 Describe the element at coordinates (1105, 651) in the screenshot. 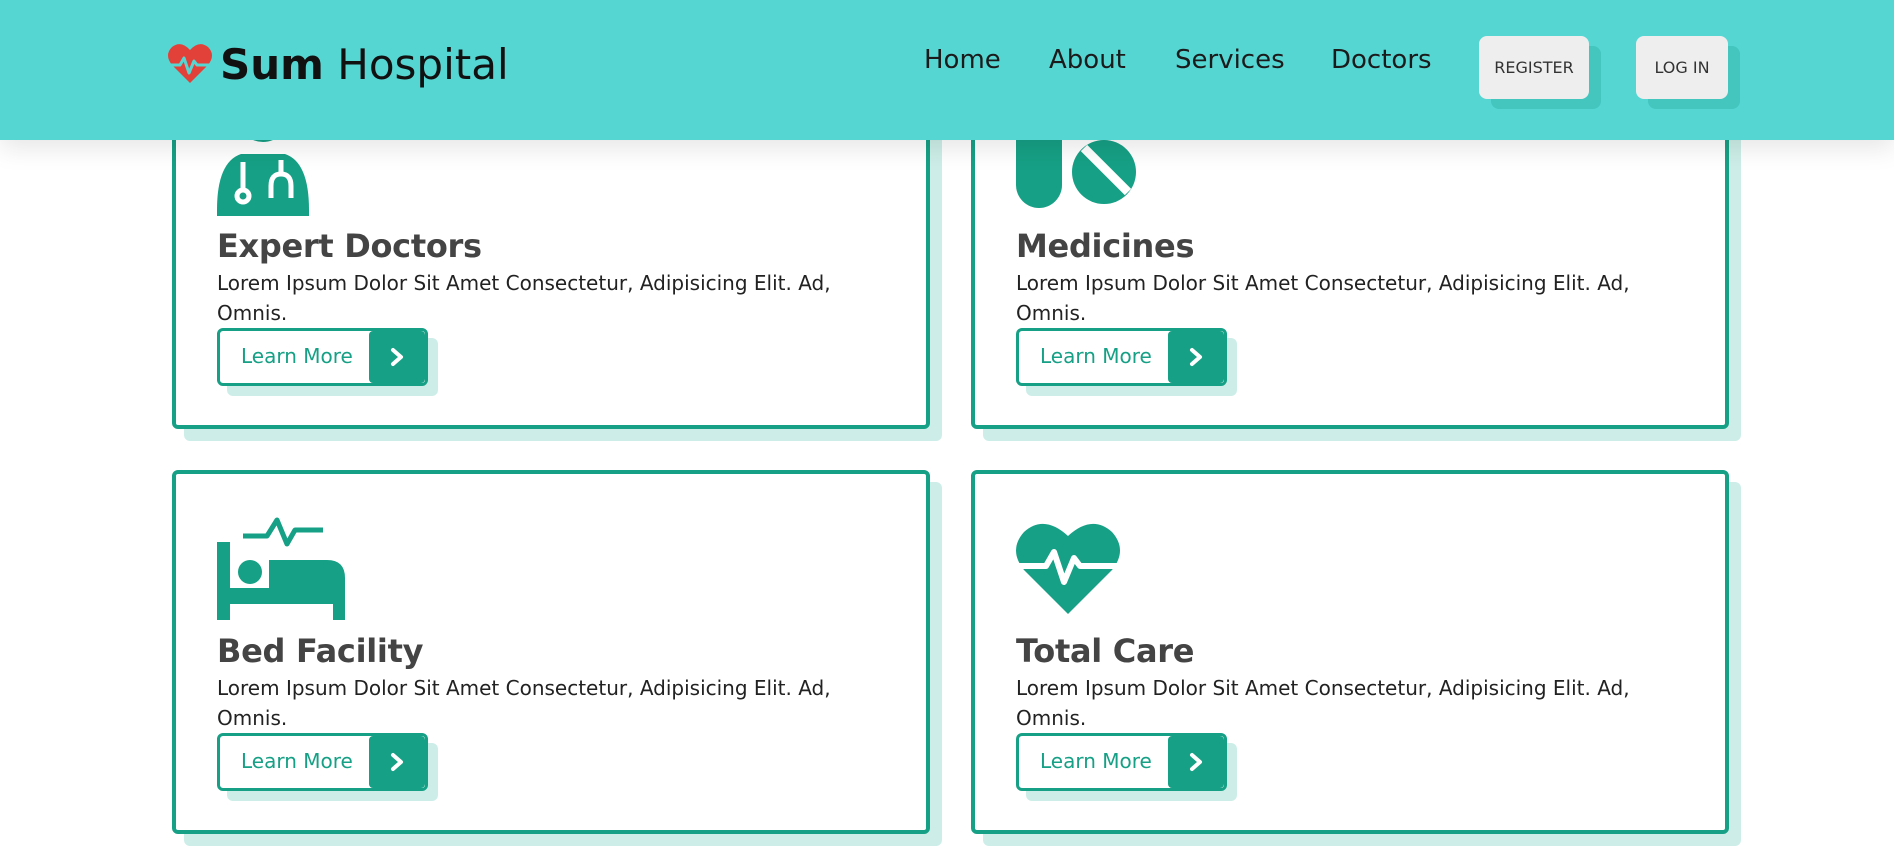

I see `card-title: Total Care` at that location.